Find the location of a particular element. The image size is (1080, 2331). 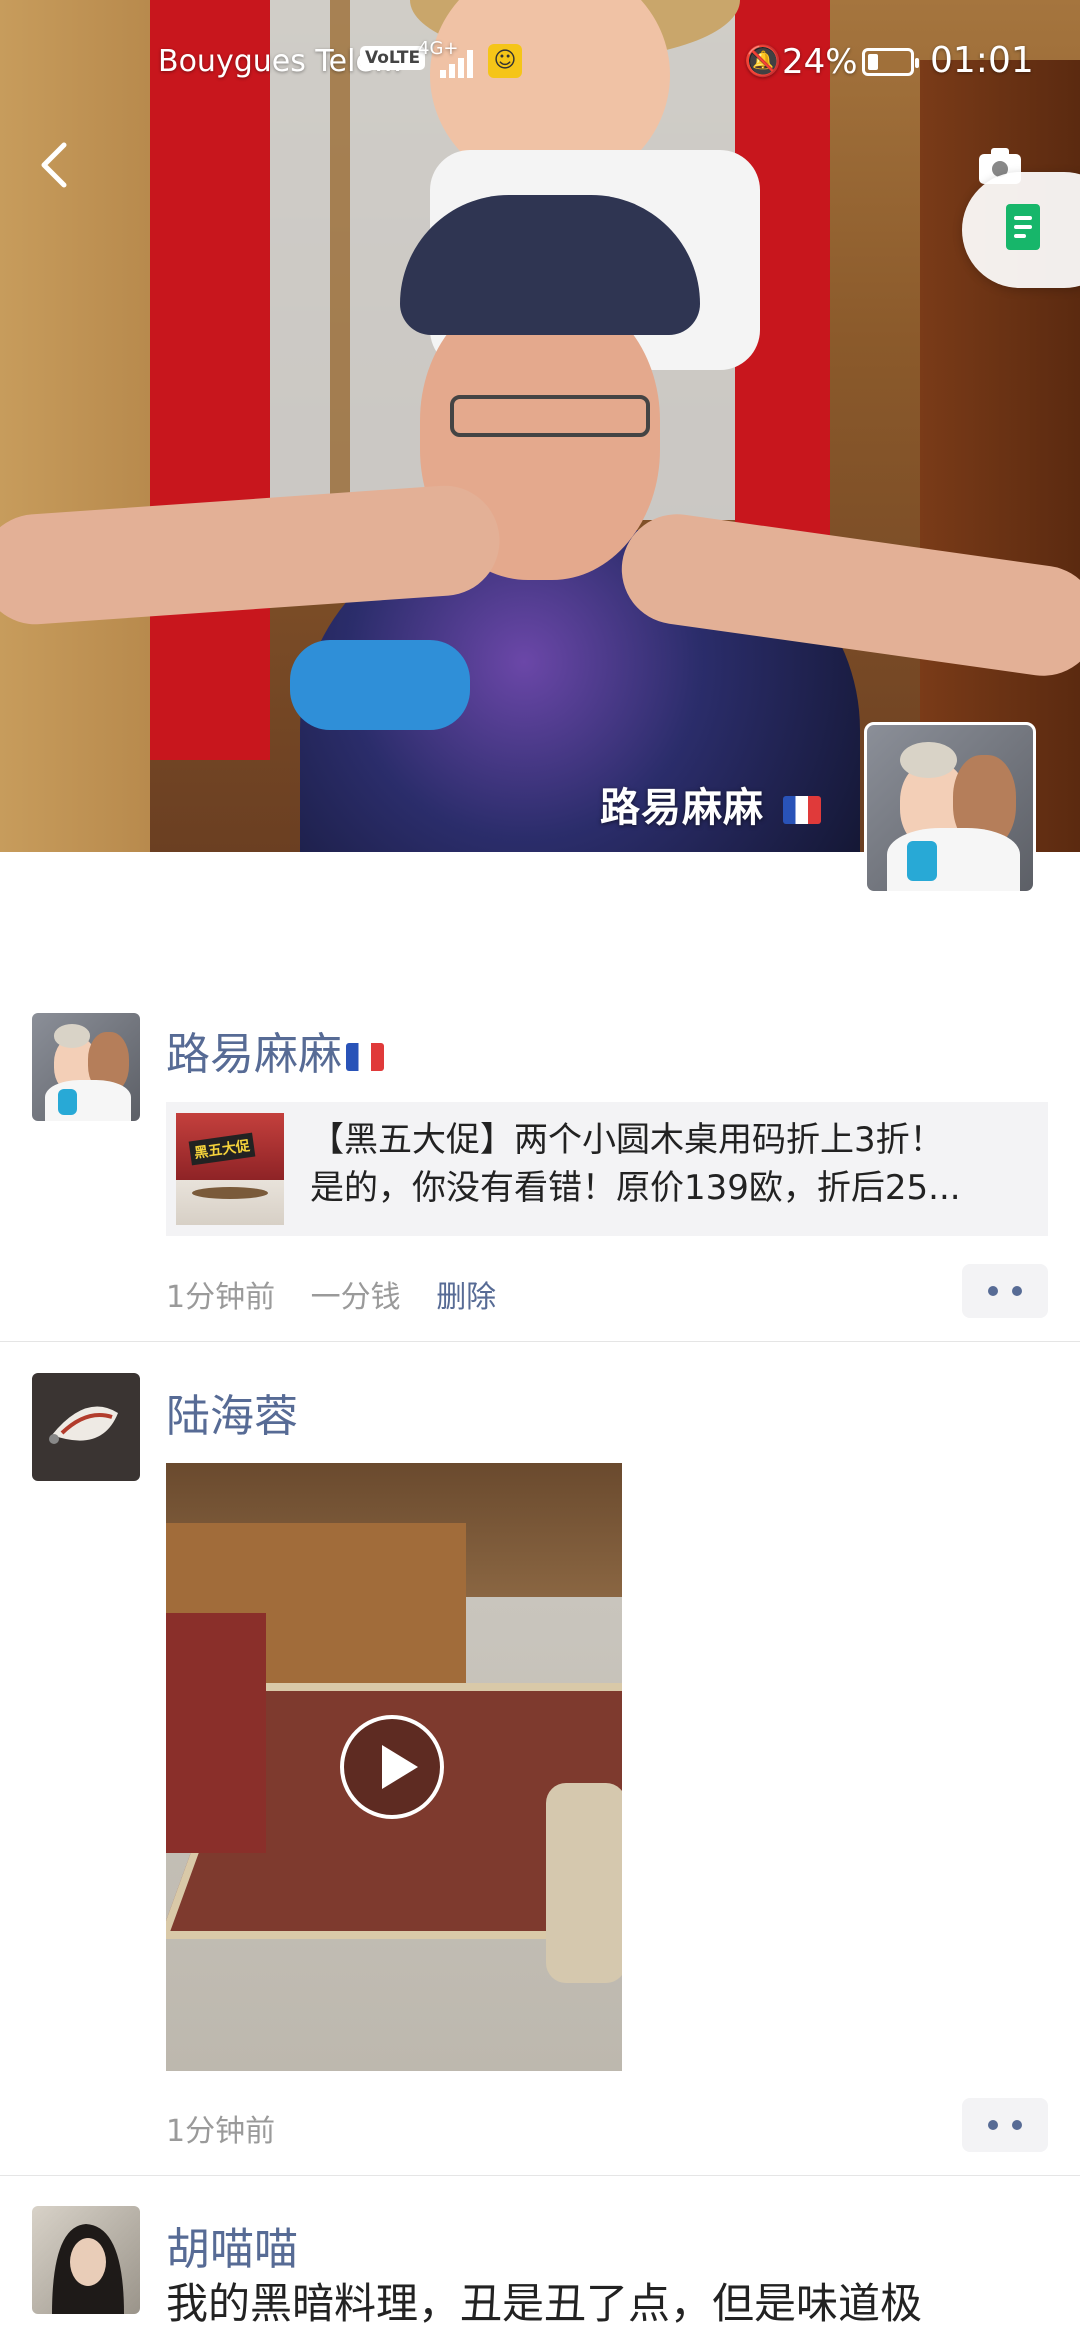

link-thumbnail: 黑五大促 is located at coordinates (230, 1169).